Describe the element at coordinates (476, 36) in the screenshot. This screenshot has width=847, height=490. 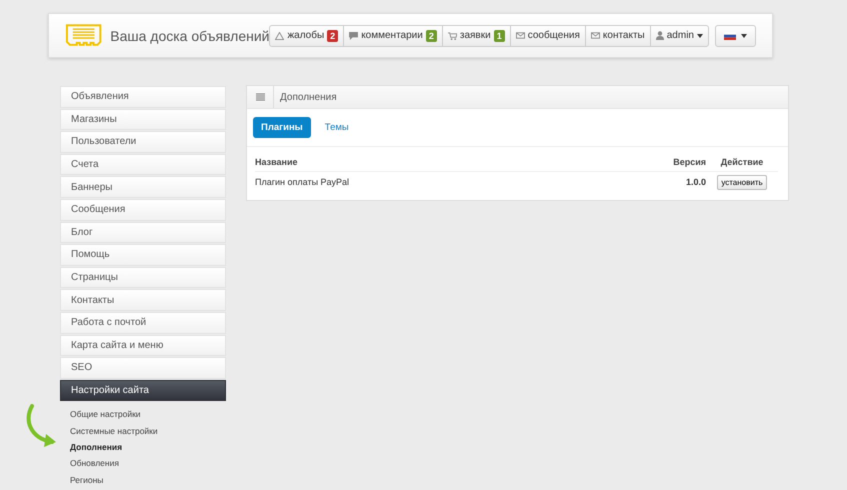
I see `nav-button: заявки 1` at that location.